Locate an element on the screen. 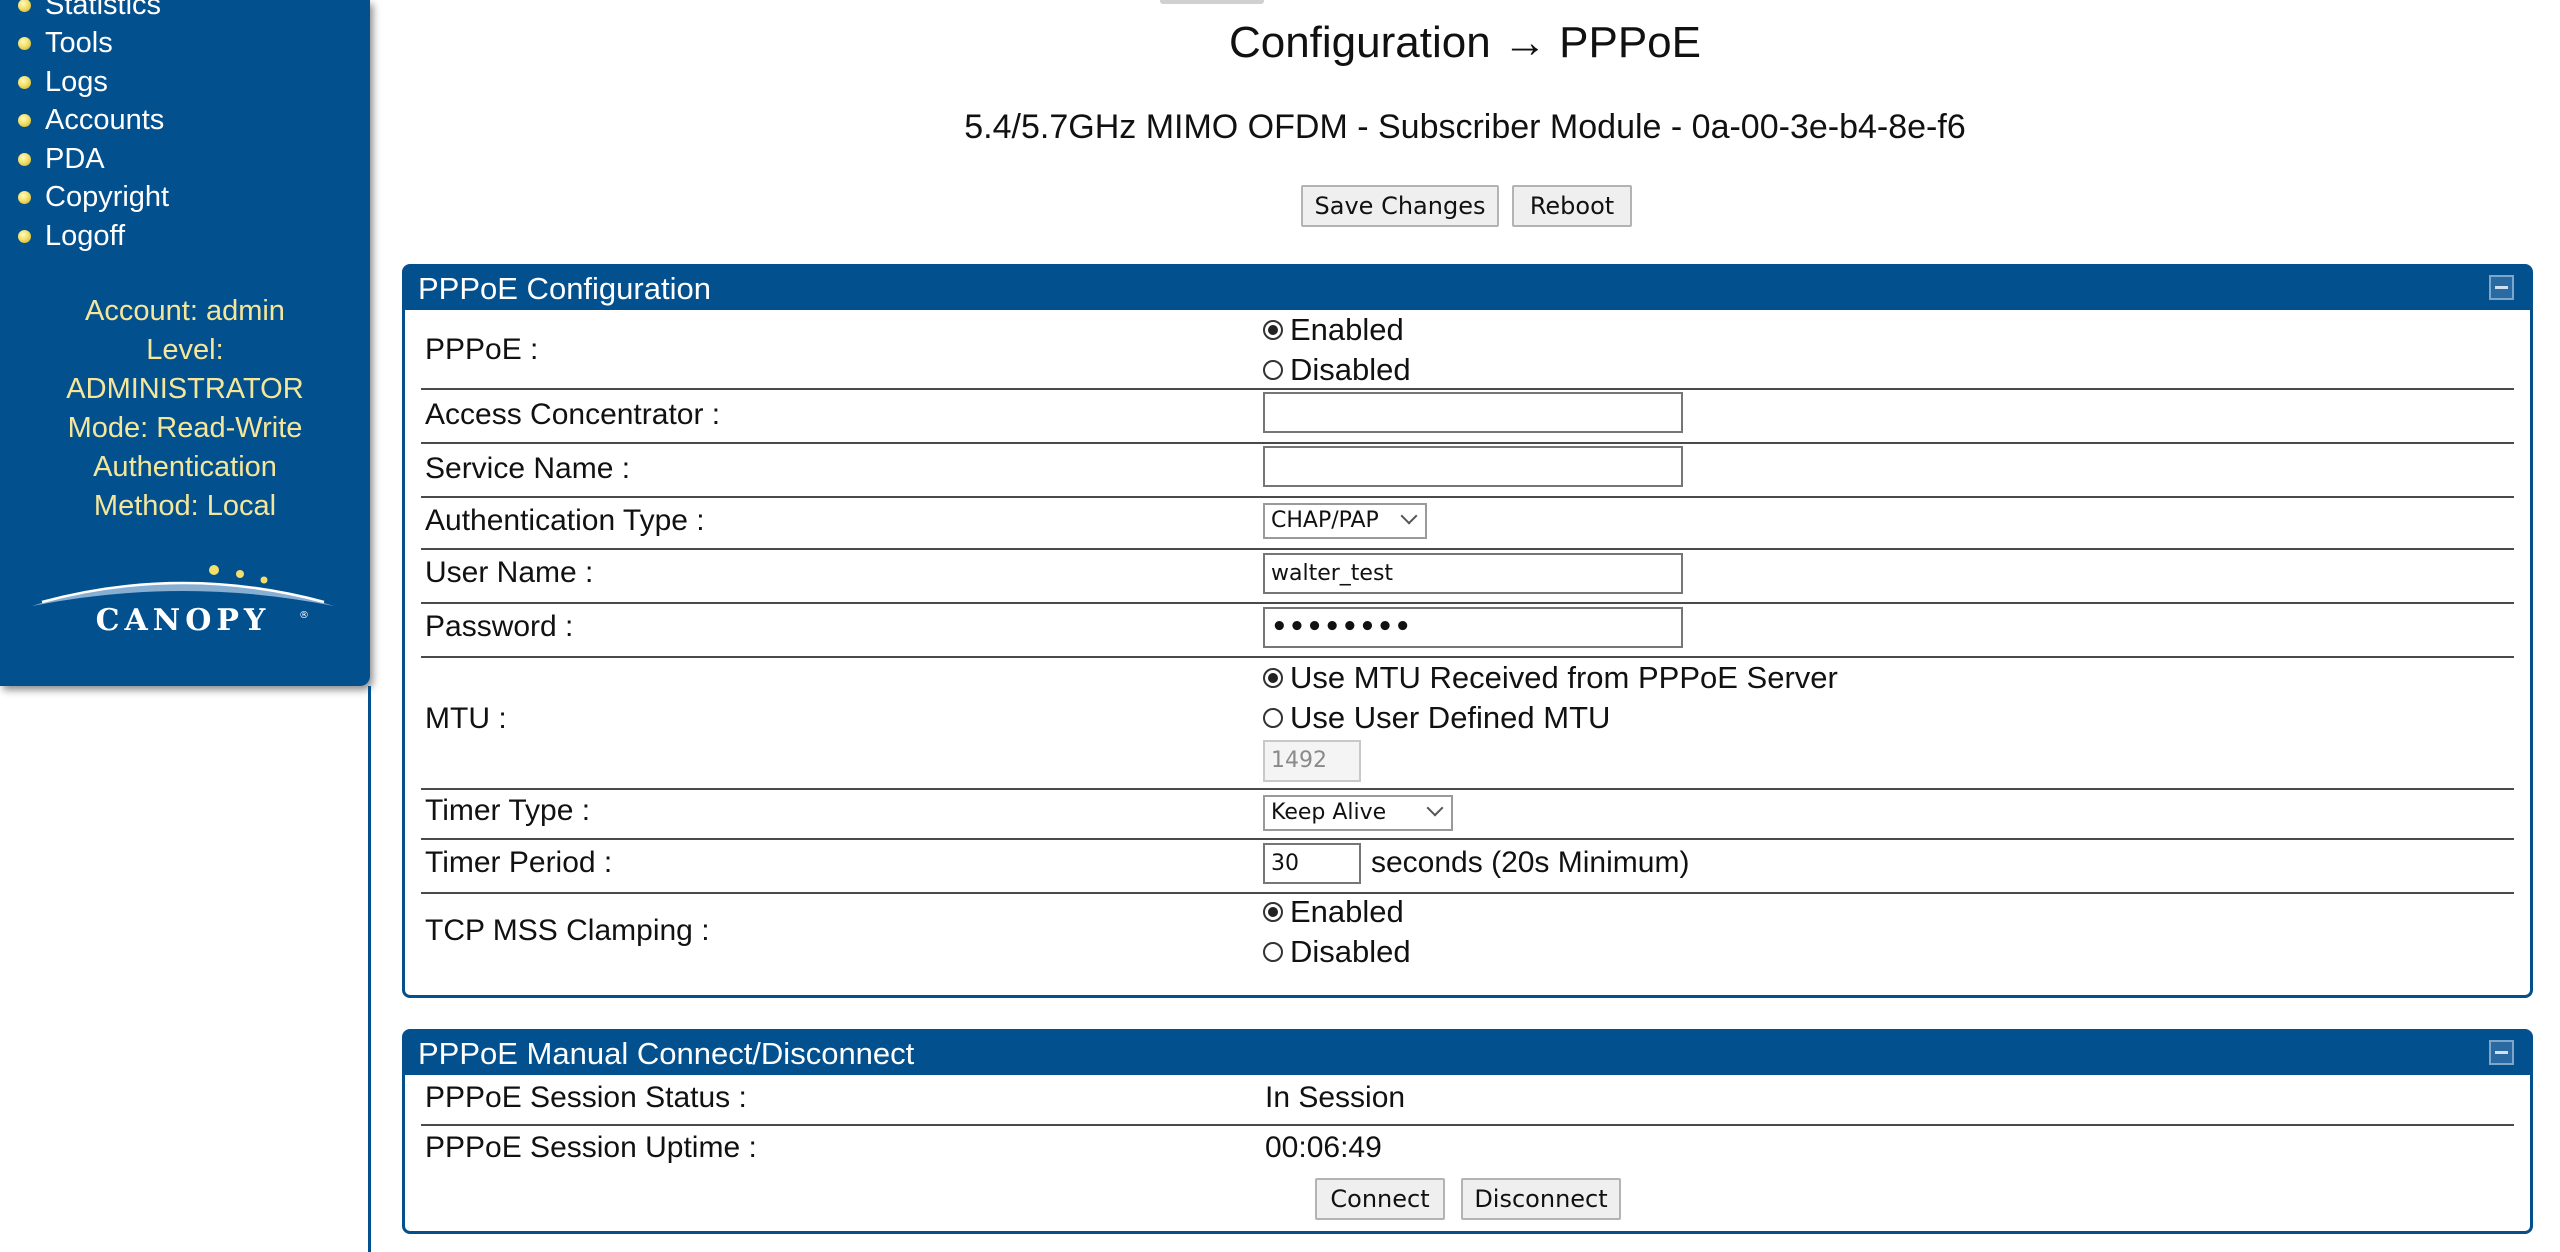 The height and width of the screenshot is (1252, 2560). row-access-concentrator: Access Concentrator : is located at coordinates (1467, 416).